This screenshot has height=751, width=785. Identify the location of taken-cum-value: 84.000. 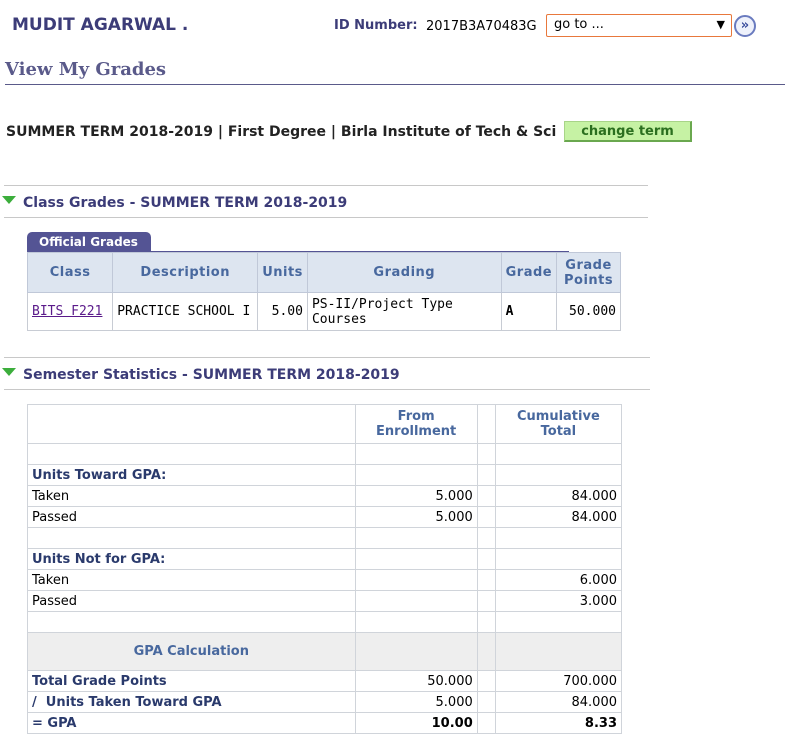
(558, 496).